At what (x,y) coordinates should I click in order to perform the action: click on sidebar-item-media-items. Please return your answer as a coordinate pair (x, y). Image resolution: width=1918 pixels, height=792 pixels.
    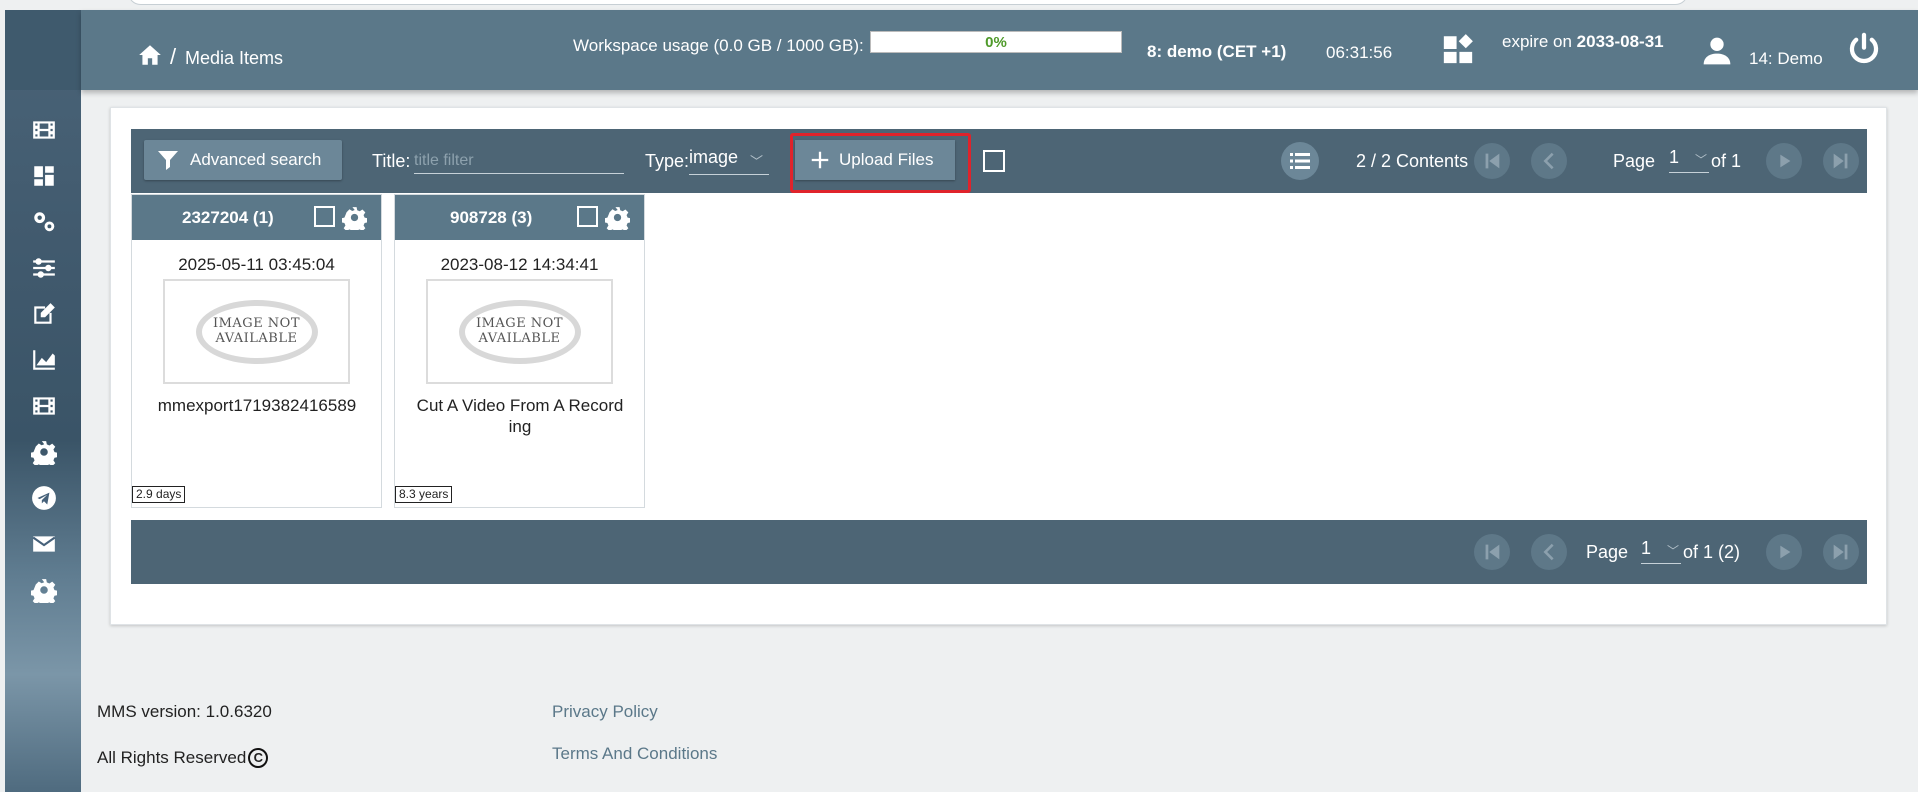
    Looking at the image, I should click on (44, 406).